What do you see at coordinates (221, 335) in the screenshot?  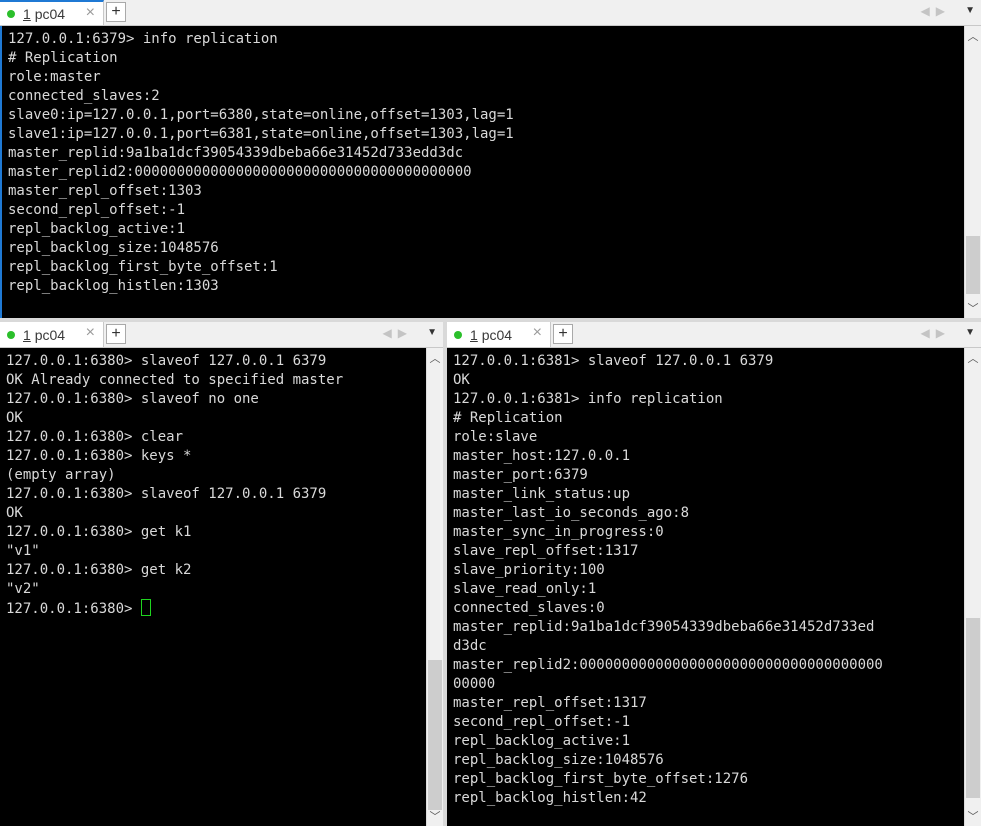 I see `left-tab-bar: 1 pc04 × + ◀▶ ▼` at bounding box center [221, 335].